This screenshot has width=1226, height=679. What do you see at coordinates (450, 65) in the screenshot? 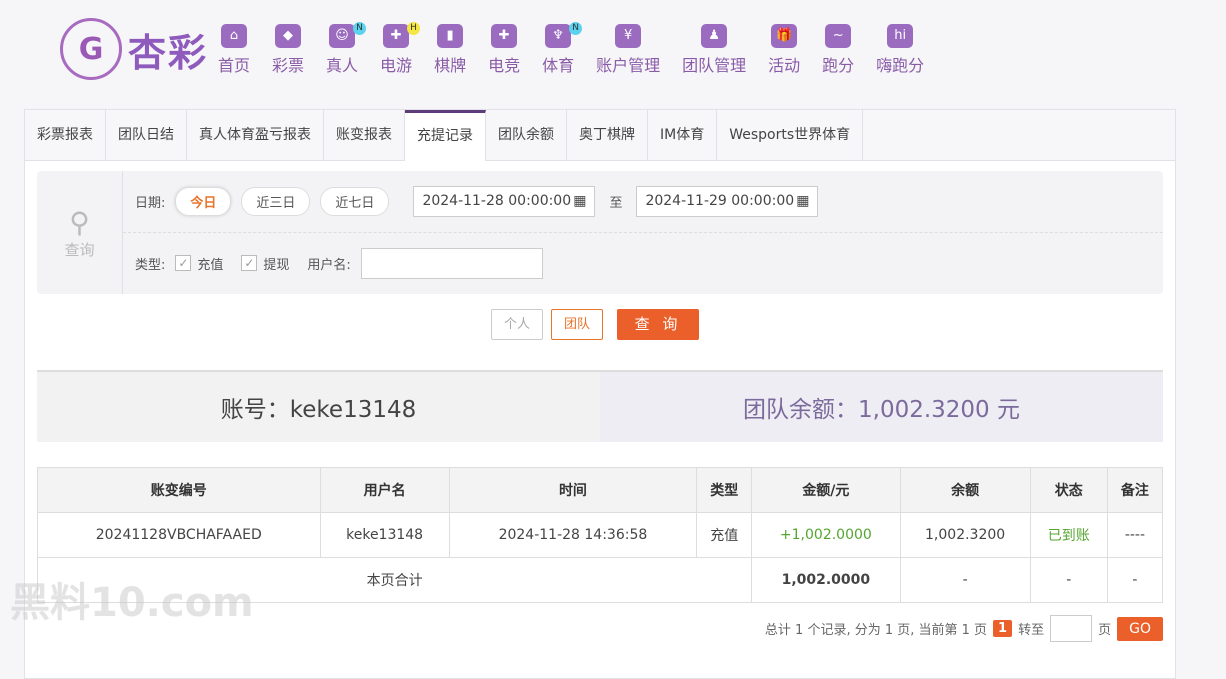
I see `nav-label: 棋牌` at bounding box center [450, 65].